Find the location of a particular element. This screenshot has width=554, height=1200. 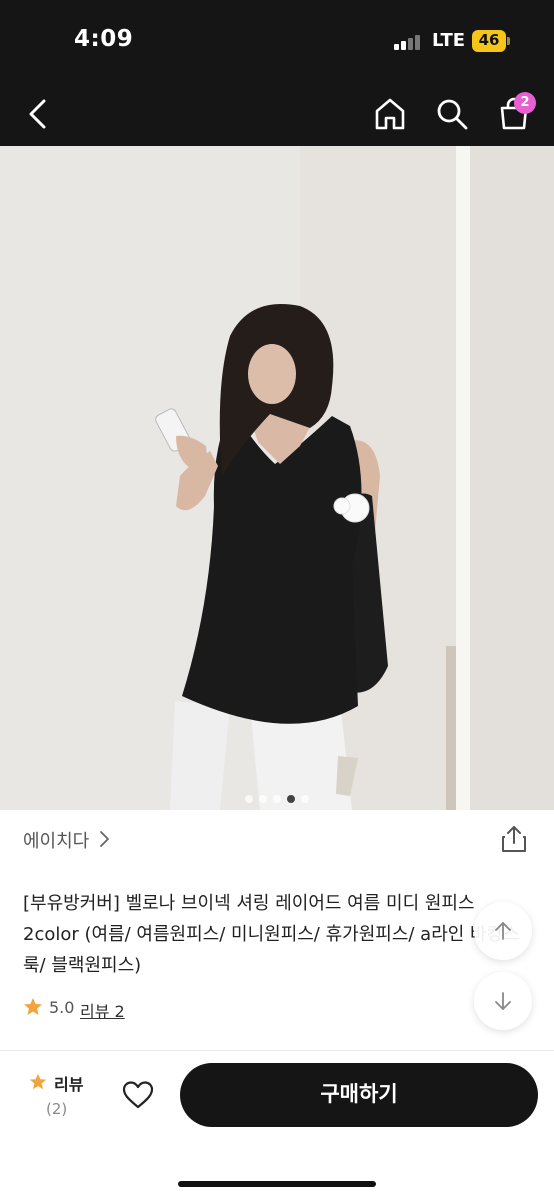

review-tab-label: 리뷰 is located at coordinates (68, 1083).